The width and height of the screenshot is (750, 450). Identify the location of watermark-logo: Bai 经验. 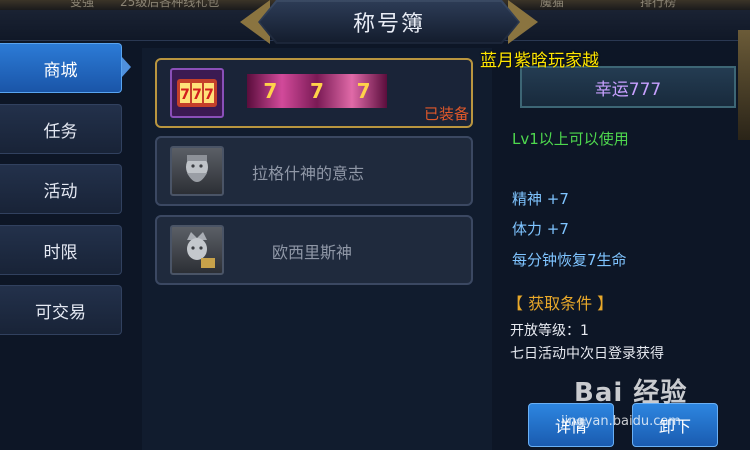
(631, 393).